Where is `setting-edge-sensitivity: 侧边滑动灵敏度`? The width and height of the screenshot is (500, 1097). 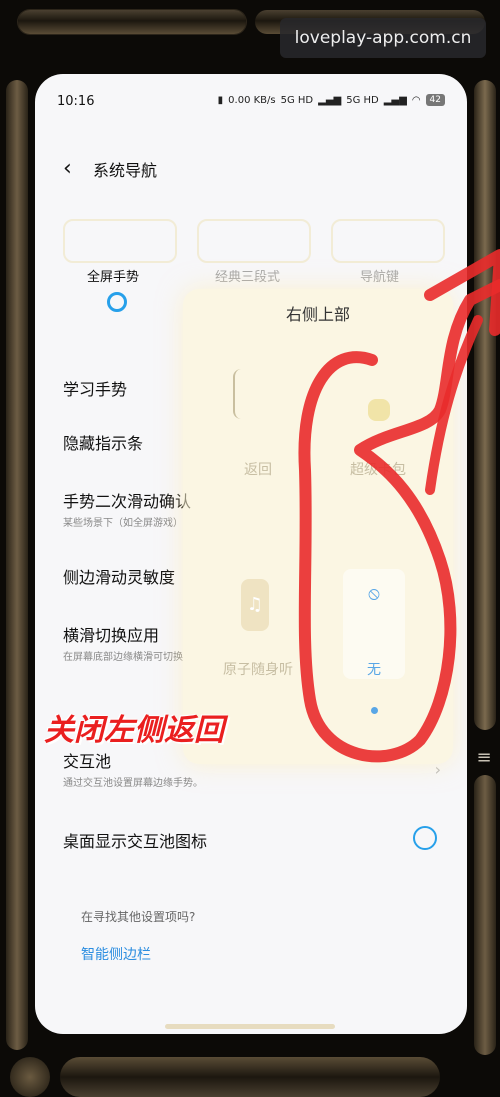 setting-edge-sensitivity: 侧边滑动灵敏度 is located at coordinates (119, 576).